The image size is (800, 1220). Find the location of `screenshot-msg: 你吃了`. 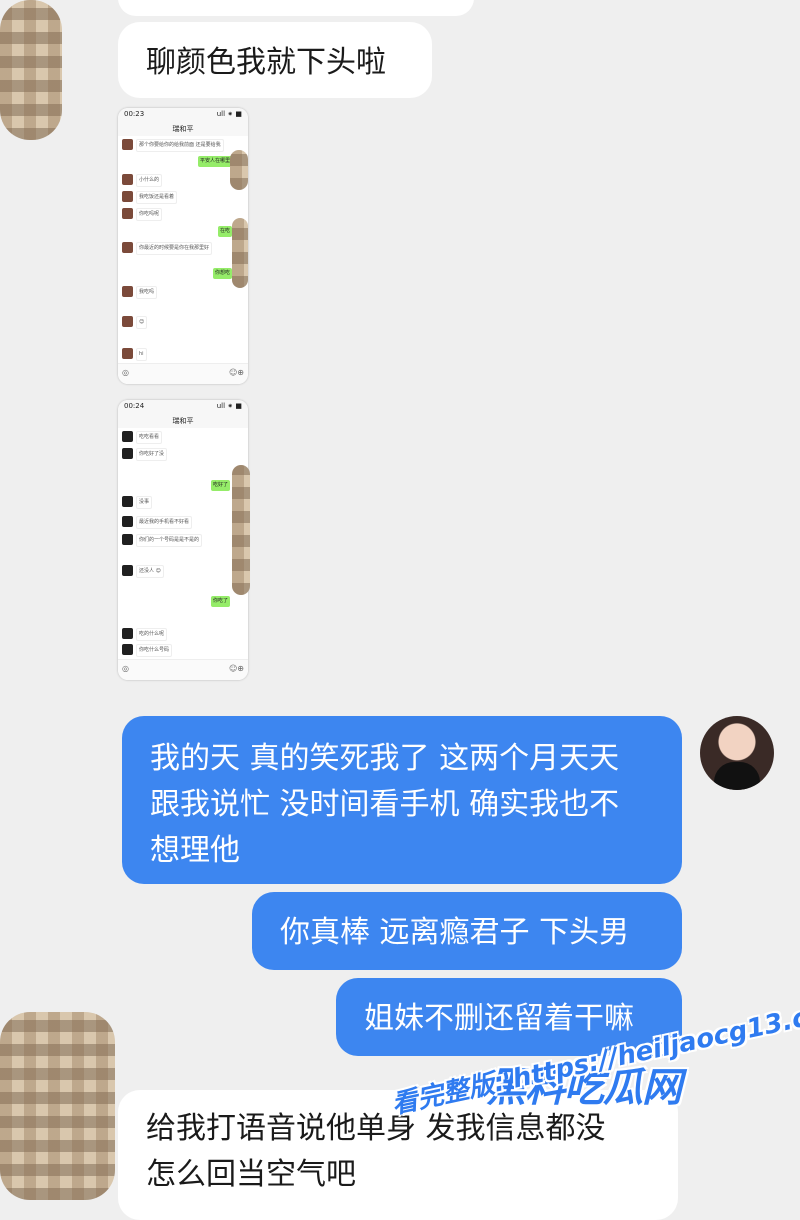

screenshot-msg: 你吃了 is located at coordinates (220, 601).